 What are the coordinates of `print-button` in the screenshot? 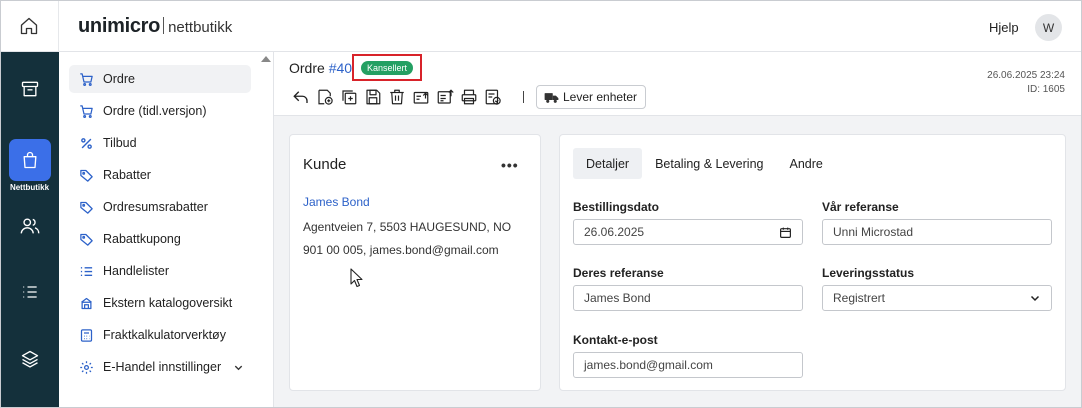 It's located at (469, 97).